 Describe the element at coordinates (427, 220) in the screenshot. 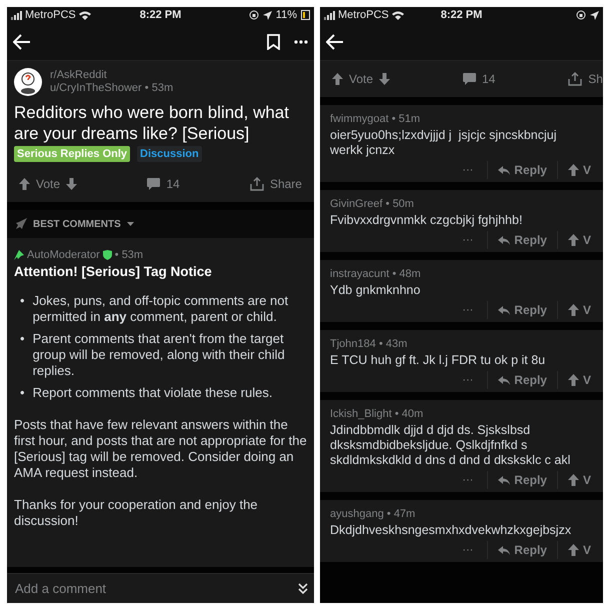

I see `comment-body: Fvibvxxdrgvnmkk czgcbjkj fghjhhb!` at that location.